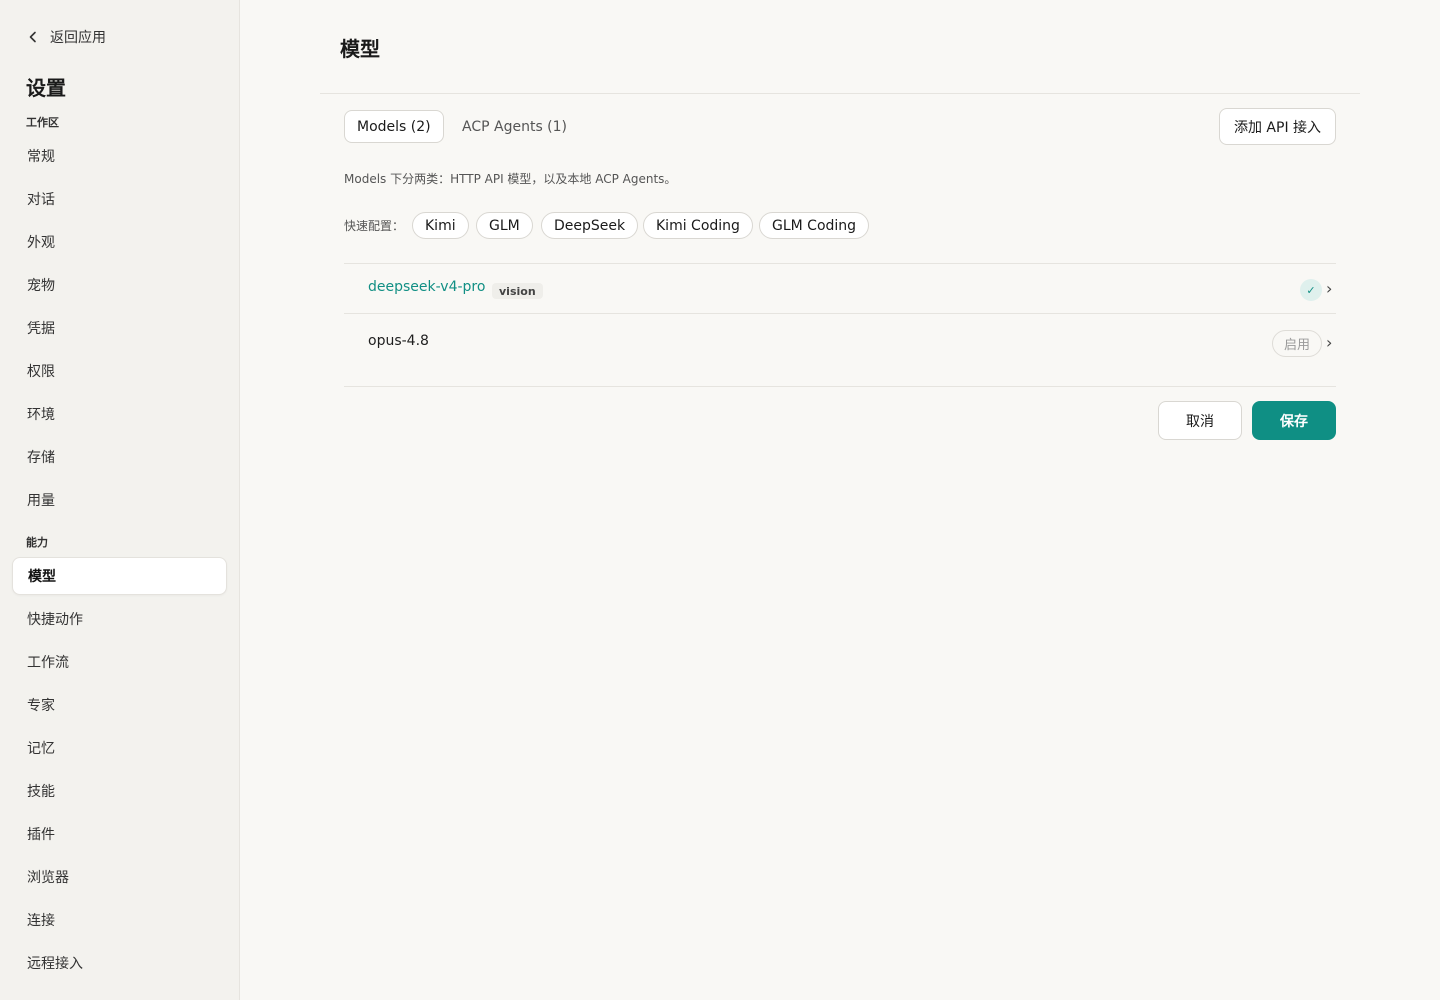 Image resolution: width=1440 pixels, height=1000 pixels. What do you see at coordinates (41, 200) in the screenshot?
I see `sidebar-item-label: 对话` at bounding box center [41, 200].